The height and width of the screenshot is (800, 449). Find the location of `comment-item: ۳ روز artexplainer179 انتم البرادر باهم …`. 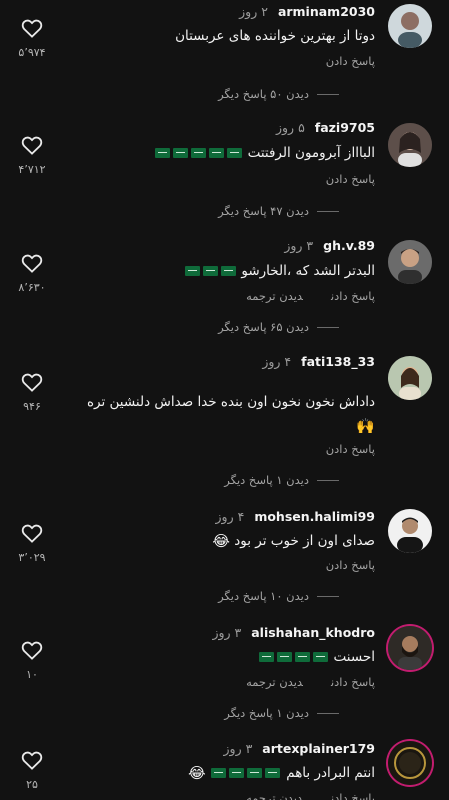

comment-item: ۳ روز artexplainer179 انتم البرادر باهم … is located at coordinates (224, 768).